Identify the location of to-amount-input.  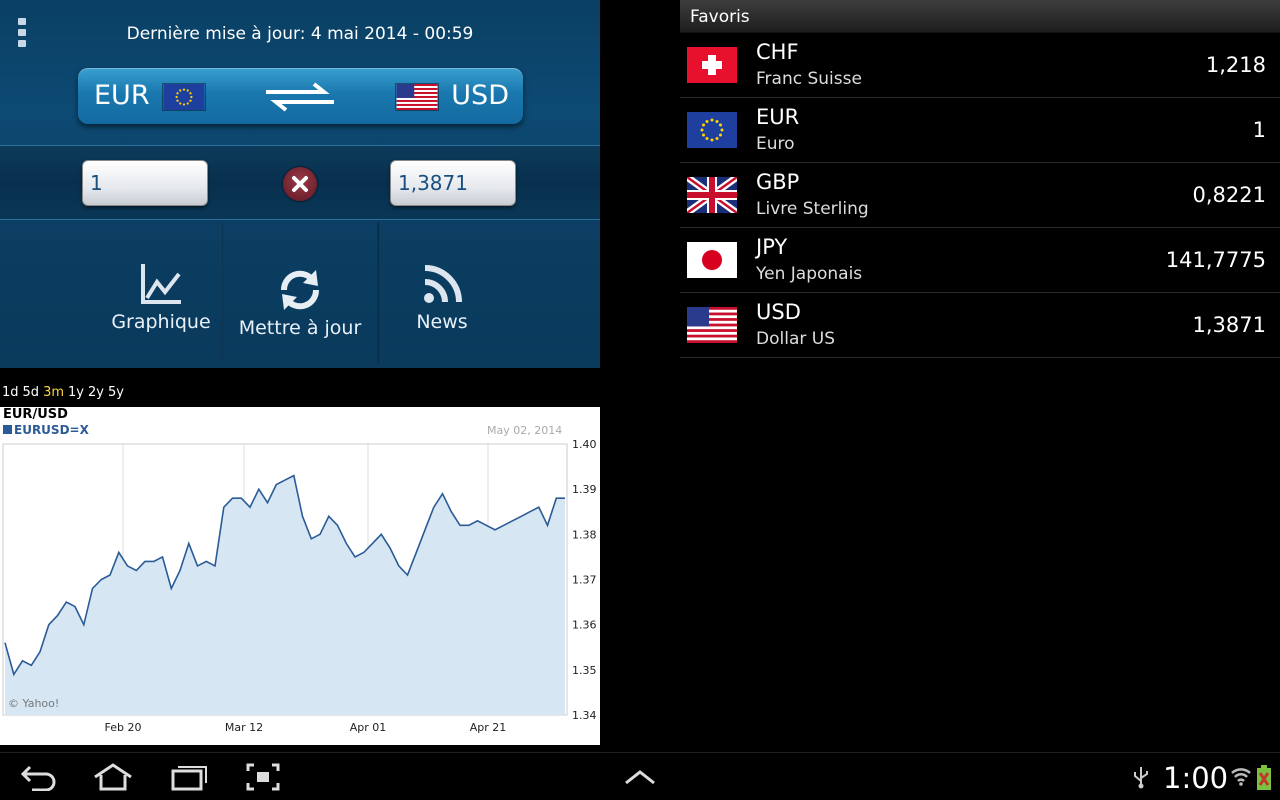
(453, 183).